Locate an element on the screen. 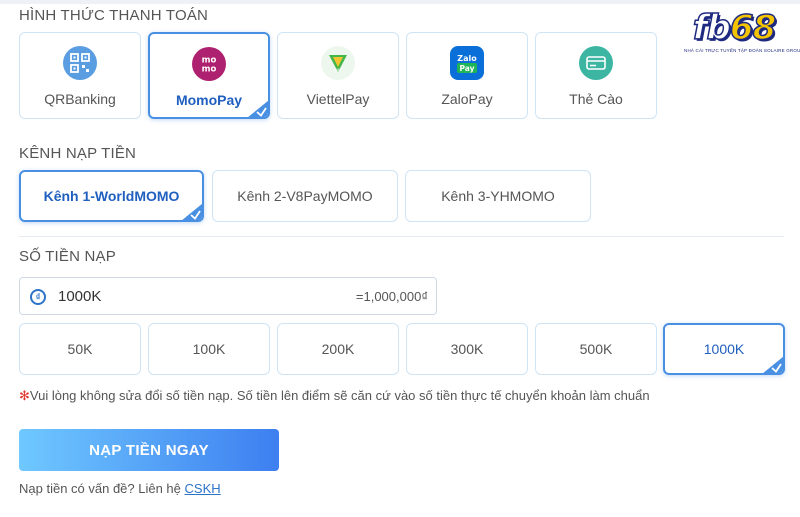 The width and height of the screenshot is (800, 517). viettelpay-icon: pay is located at coordinates (338, 63).